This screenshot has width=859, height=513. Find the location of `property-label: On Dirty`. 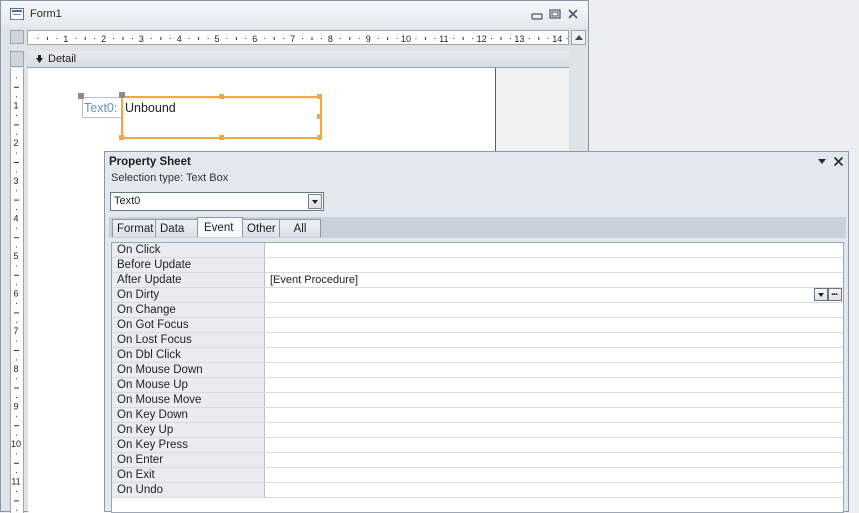

property-label: On Dirty is located at coordinates (138, 295).